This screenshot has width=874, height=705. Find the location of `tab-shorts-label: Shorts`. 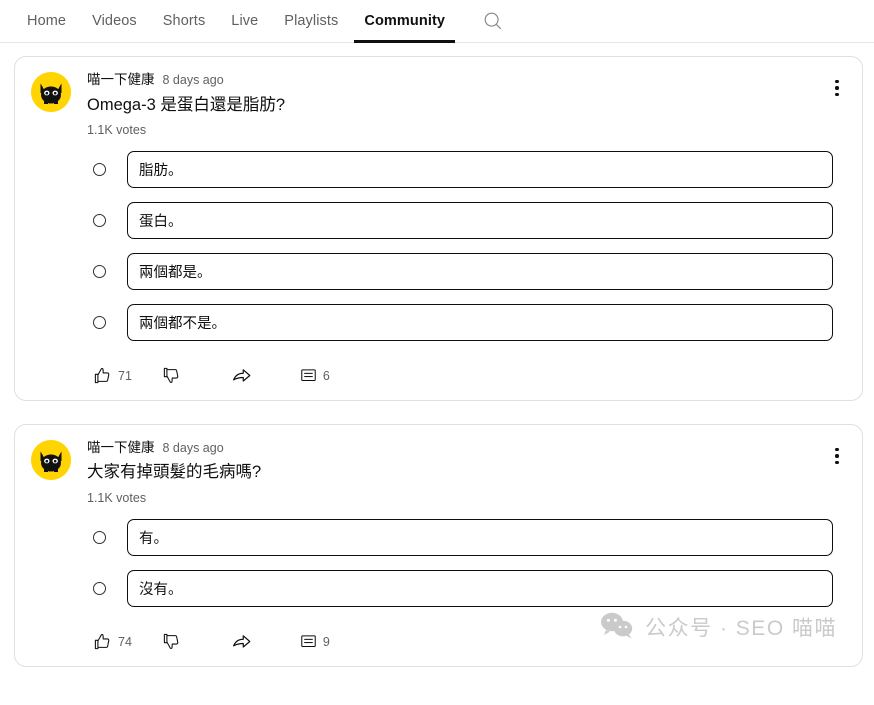

tab-shorts-label: Shorts is located at coordinates (184, 21).